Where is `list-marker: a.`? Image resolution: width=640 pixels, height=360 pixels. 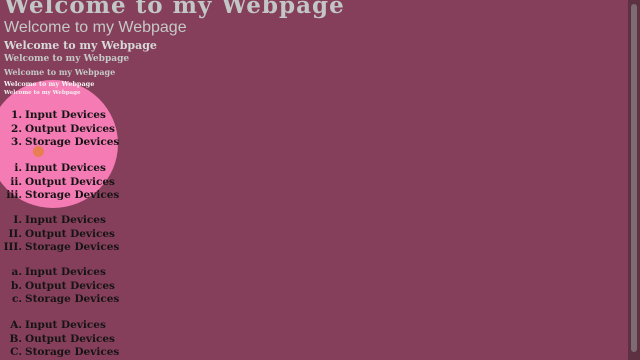 list-marker: a. is located at coordinates (16, 272).